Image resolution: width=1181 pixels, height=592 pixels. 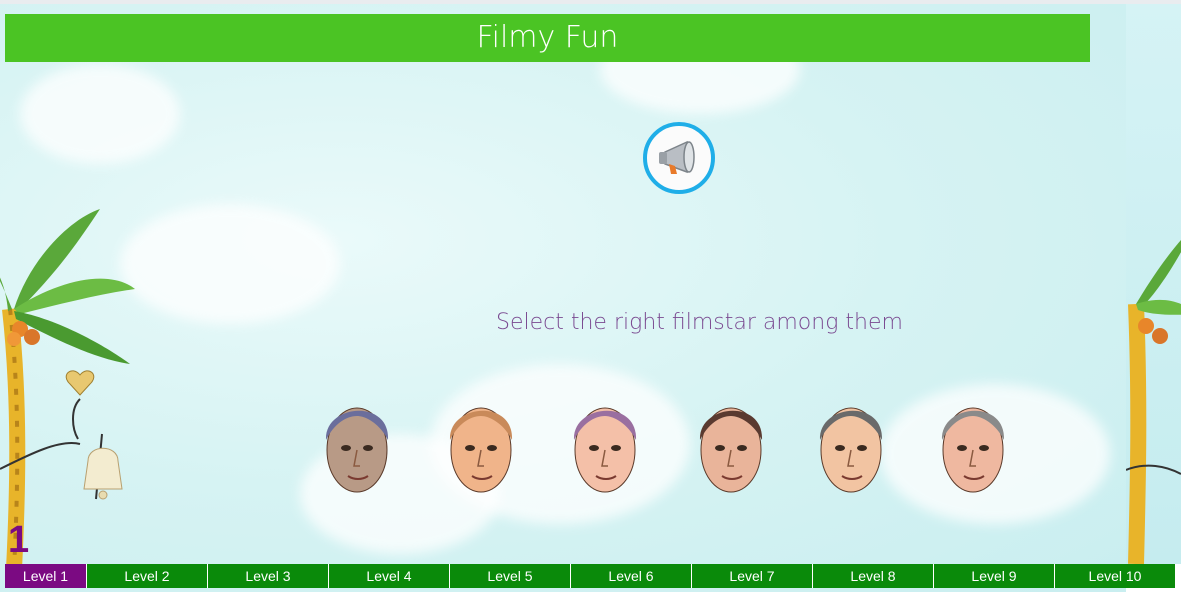 I want to click on right-background-strip, so click(x=1153, y=284).